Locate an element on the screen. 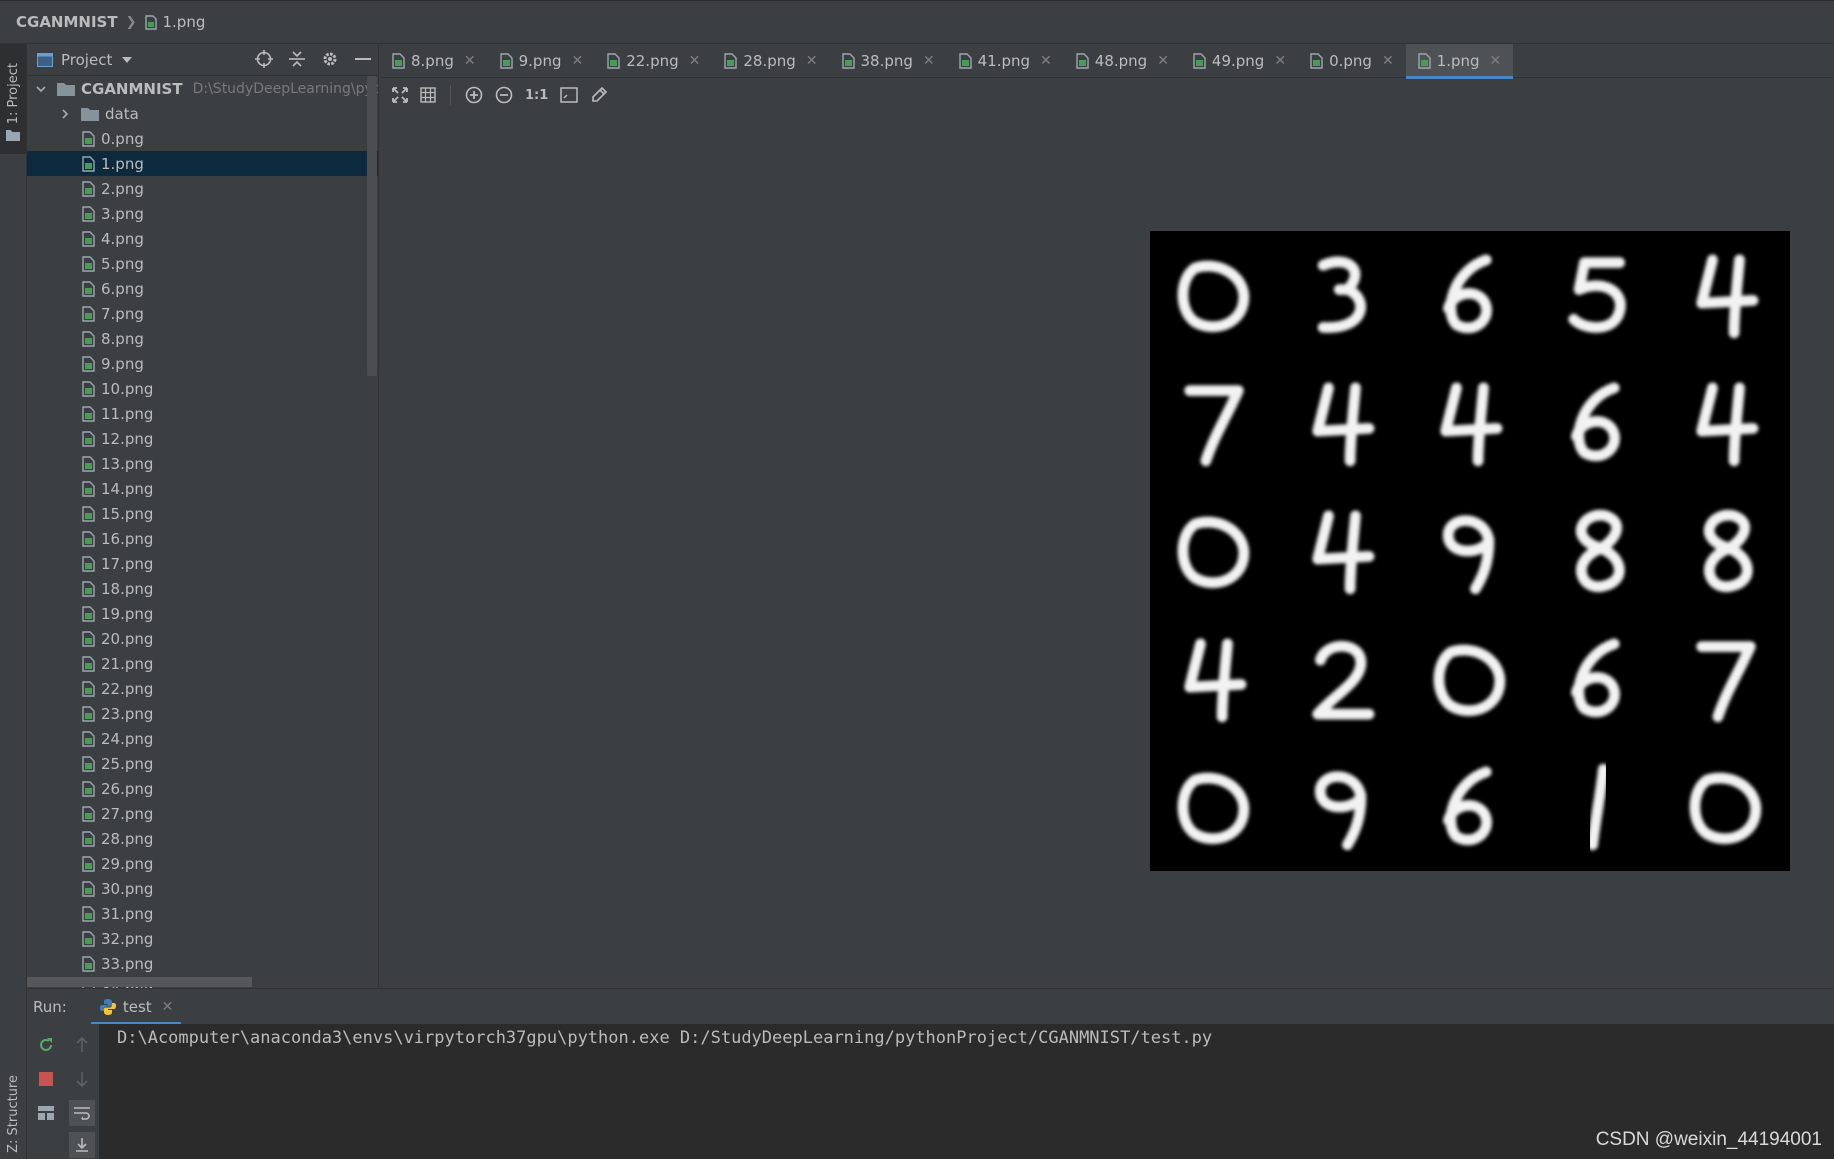  tree-file-item: 11.png is located at coordinates (202, 413).